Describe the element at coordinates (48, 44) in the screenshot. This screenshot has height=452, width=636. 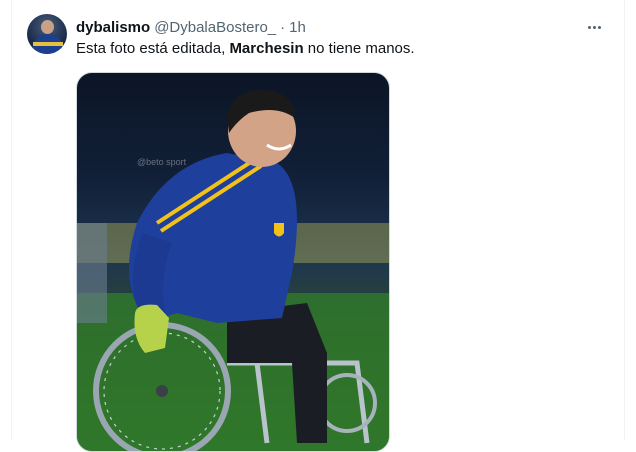
I see `avatar-stripe` at that location.